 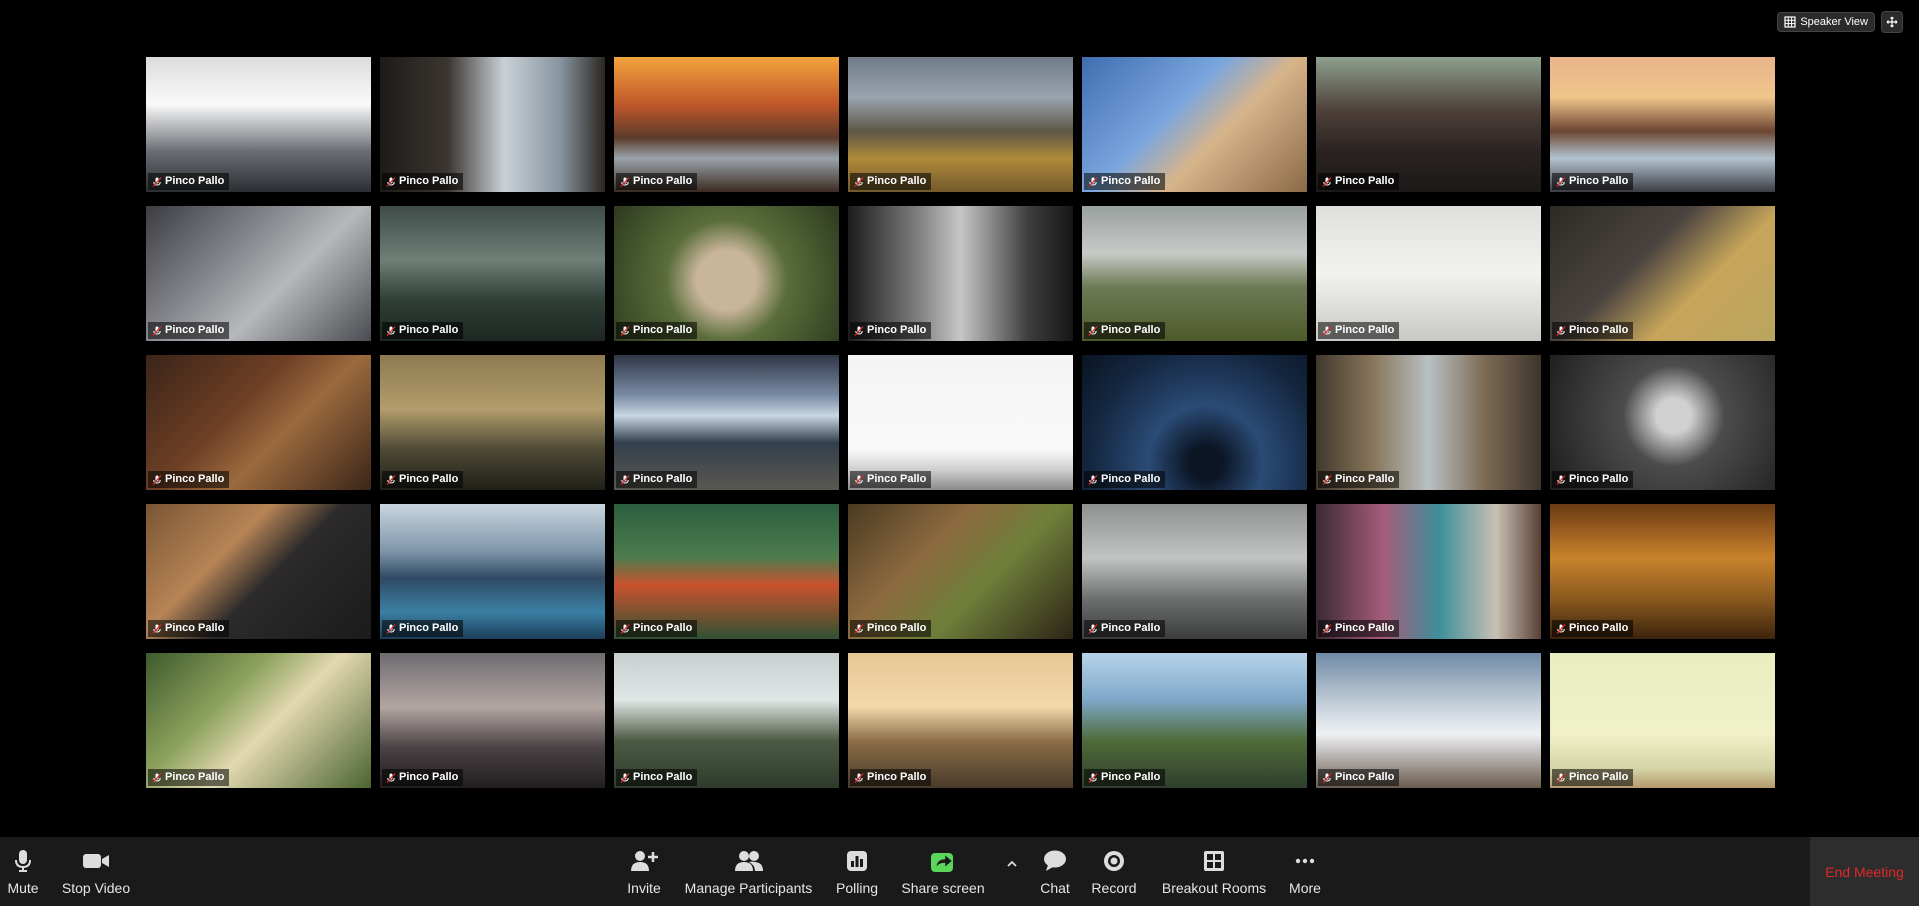 I want to click on chevron-up-icon, so click(x=1012, y=864).